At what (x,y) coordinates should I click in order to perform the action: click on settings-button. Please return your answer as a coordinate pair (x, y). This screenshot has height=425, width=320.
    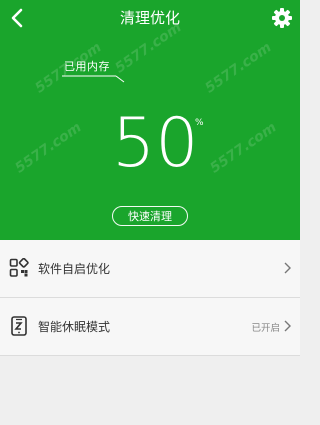
    Looking at the image, I should click on (282, 18).